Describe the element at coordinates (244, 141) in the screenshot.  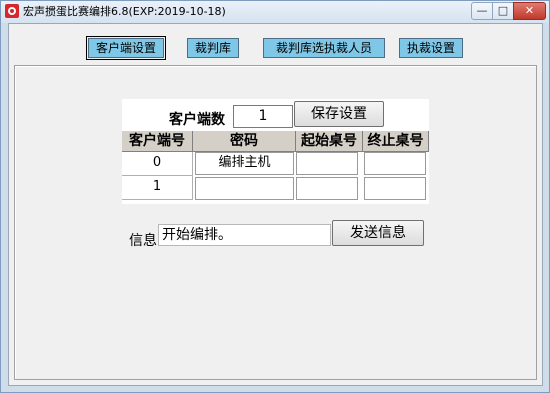
I see `column-header-password: 密码` at that location.